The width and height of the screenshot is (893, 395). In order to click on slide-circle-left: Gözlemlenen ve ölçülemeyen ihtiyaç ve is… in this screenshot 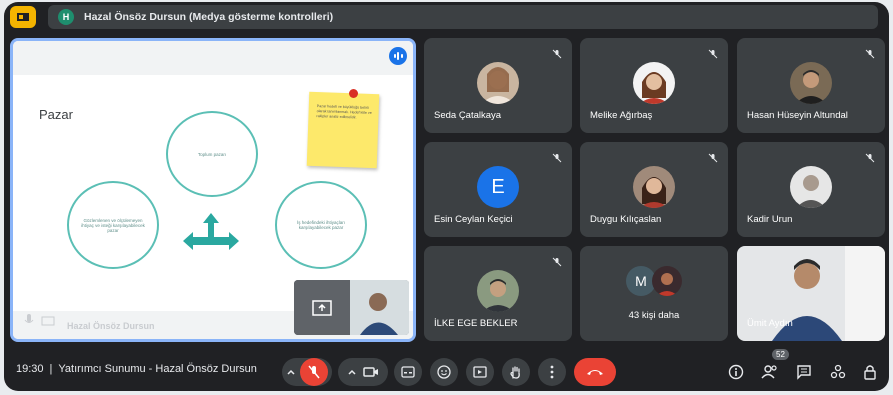, I will do `click(113, 225)`.